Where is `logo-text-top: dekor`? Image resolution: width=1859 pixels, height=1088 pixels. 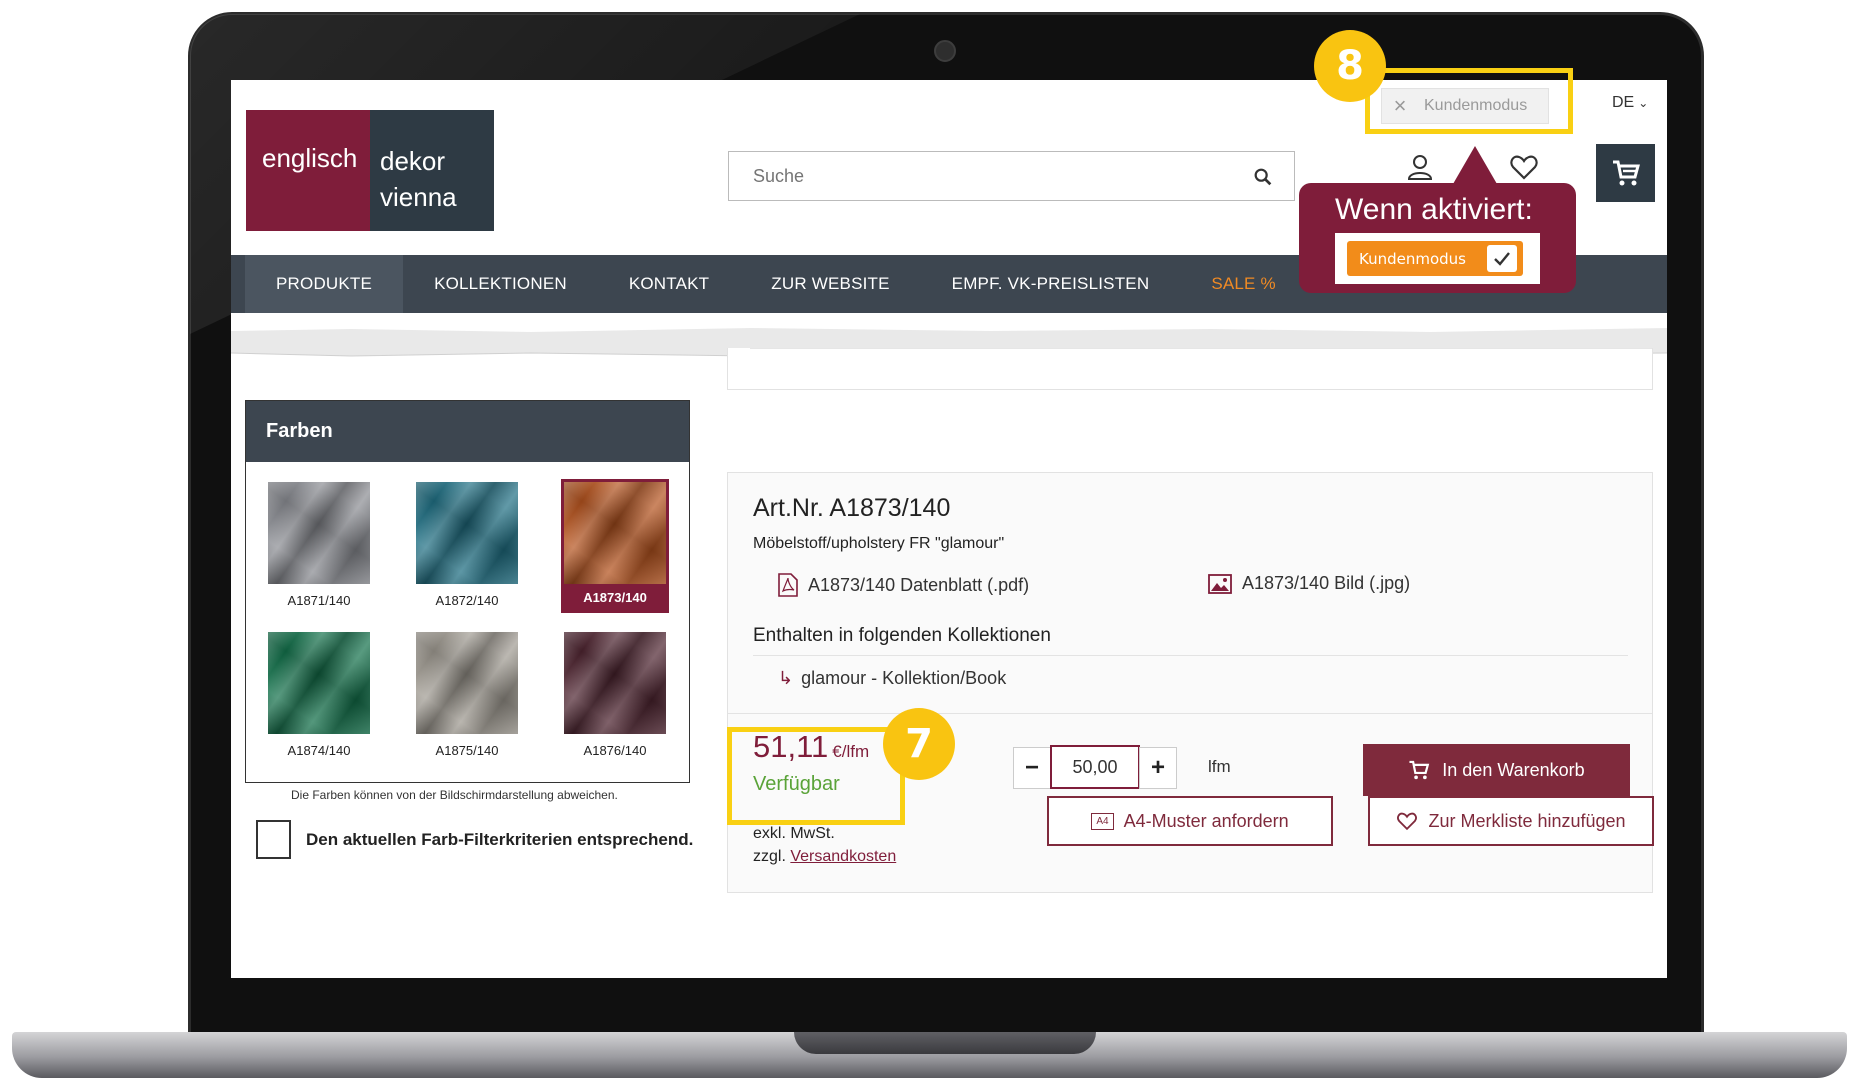 logo-text-top: dekor is located at coordinates (413, 161).